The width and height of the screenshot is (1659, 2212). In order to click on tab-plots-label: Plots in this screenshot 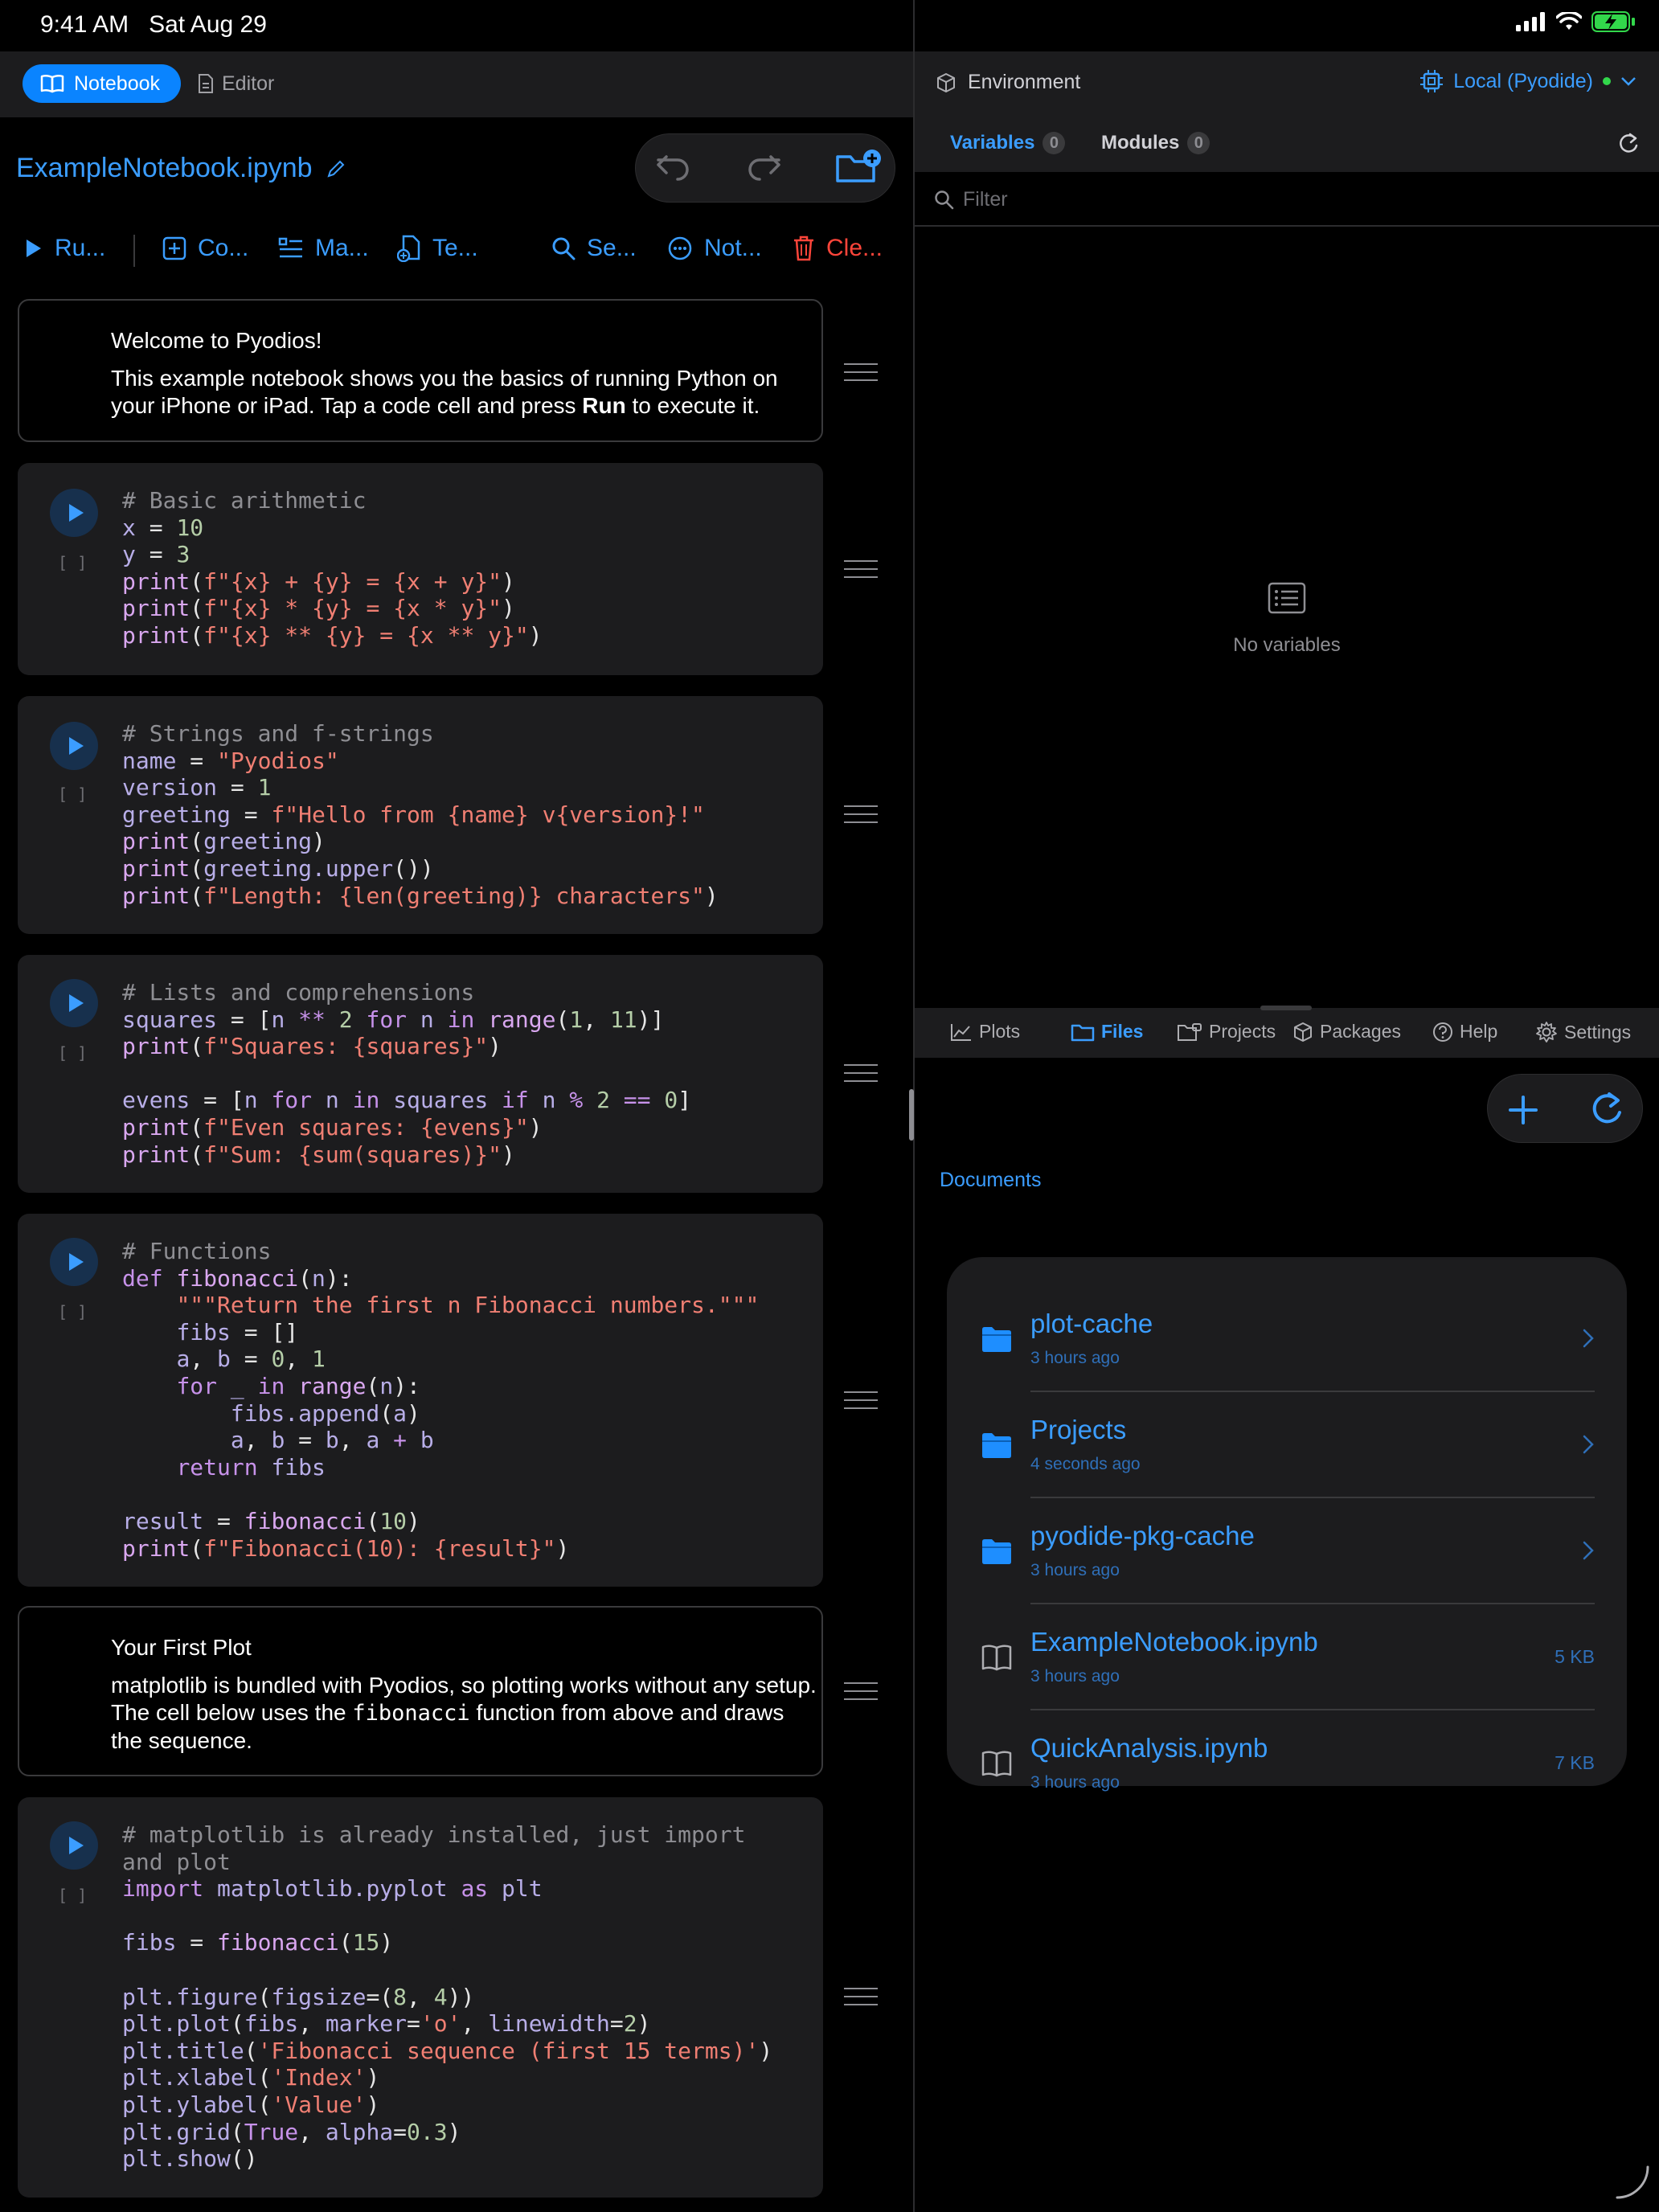, I will do `click(1000, 1031)`.